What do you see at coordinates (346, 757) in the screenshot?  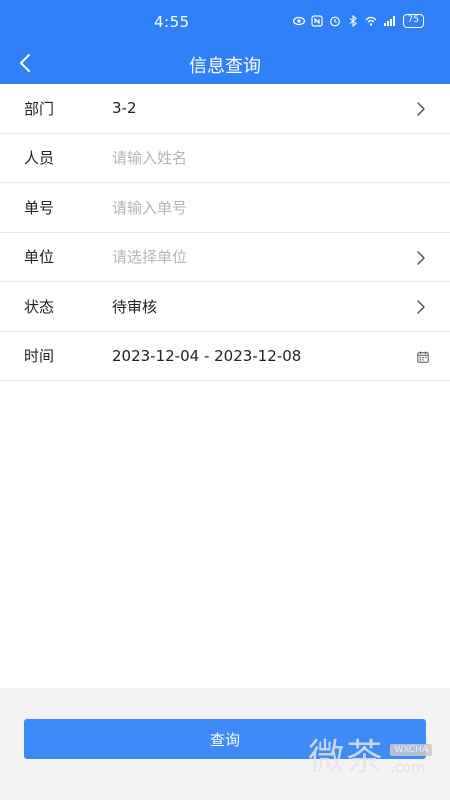 I see `watermark-text: 微茶` at bounding box center [346, 757].